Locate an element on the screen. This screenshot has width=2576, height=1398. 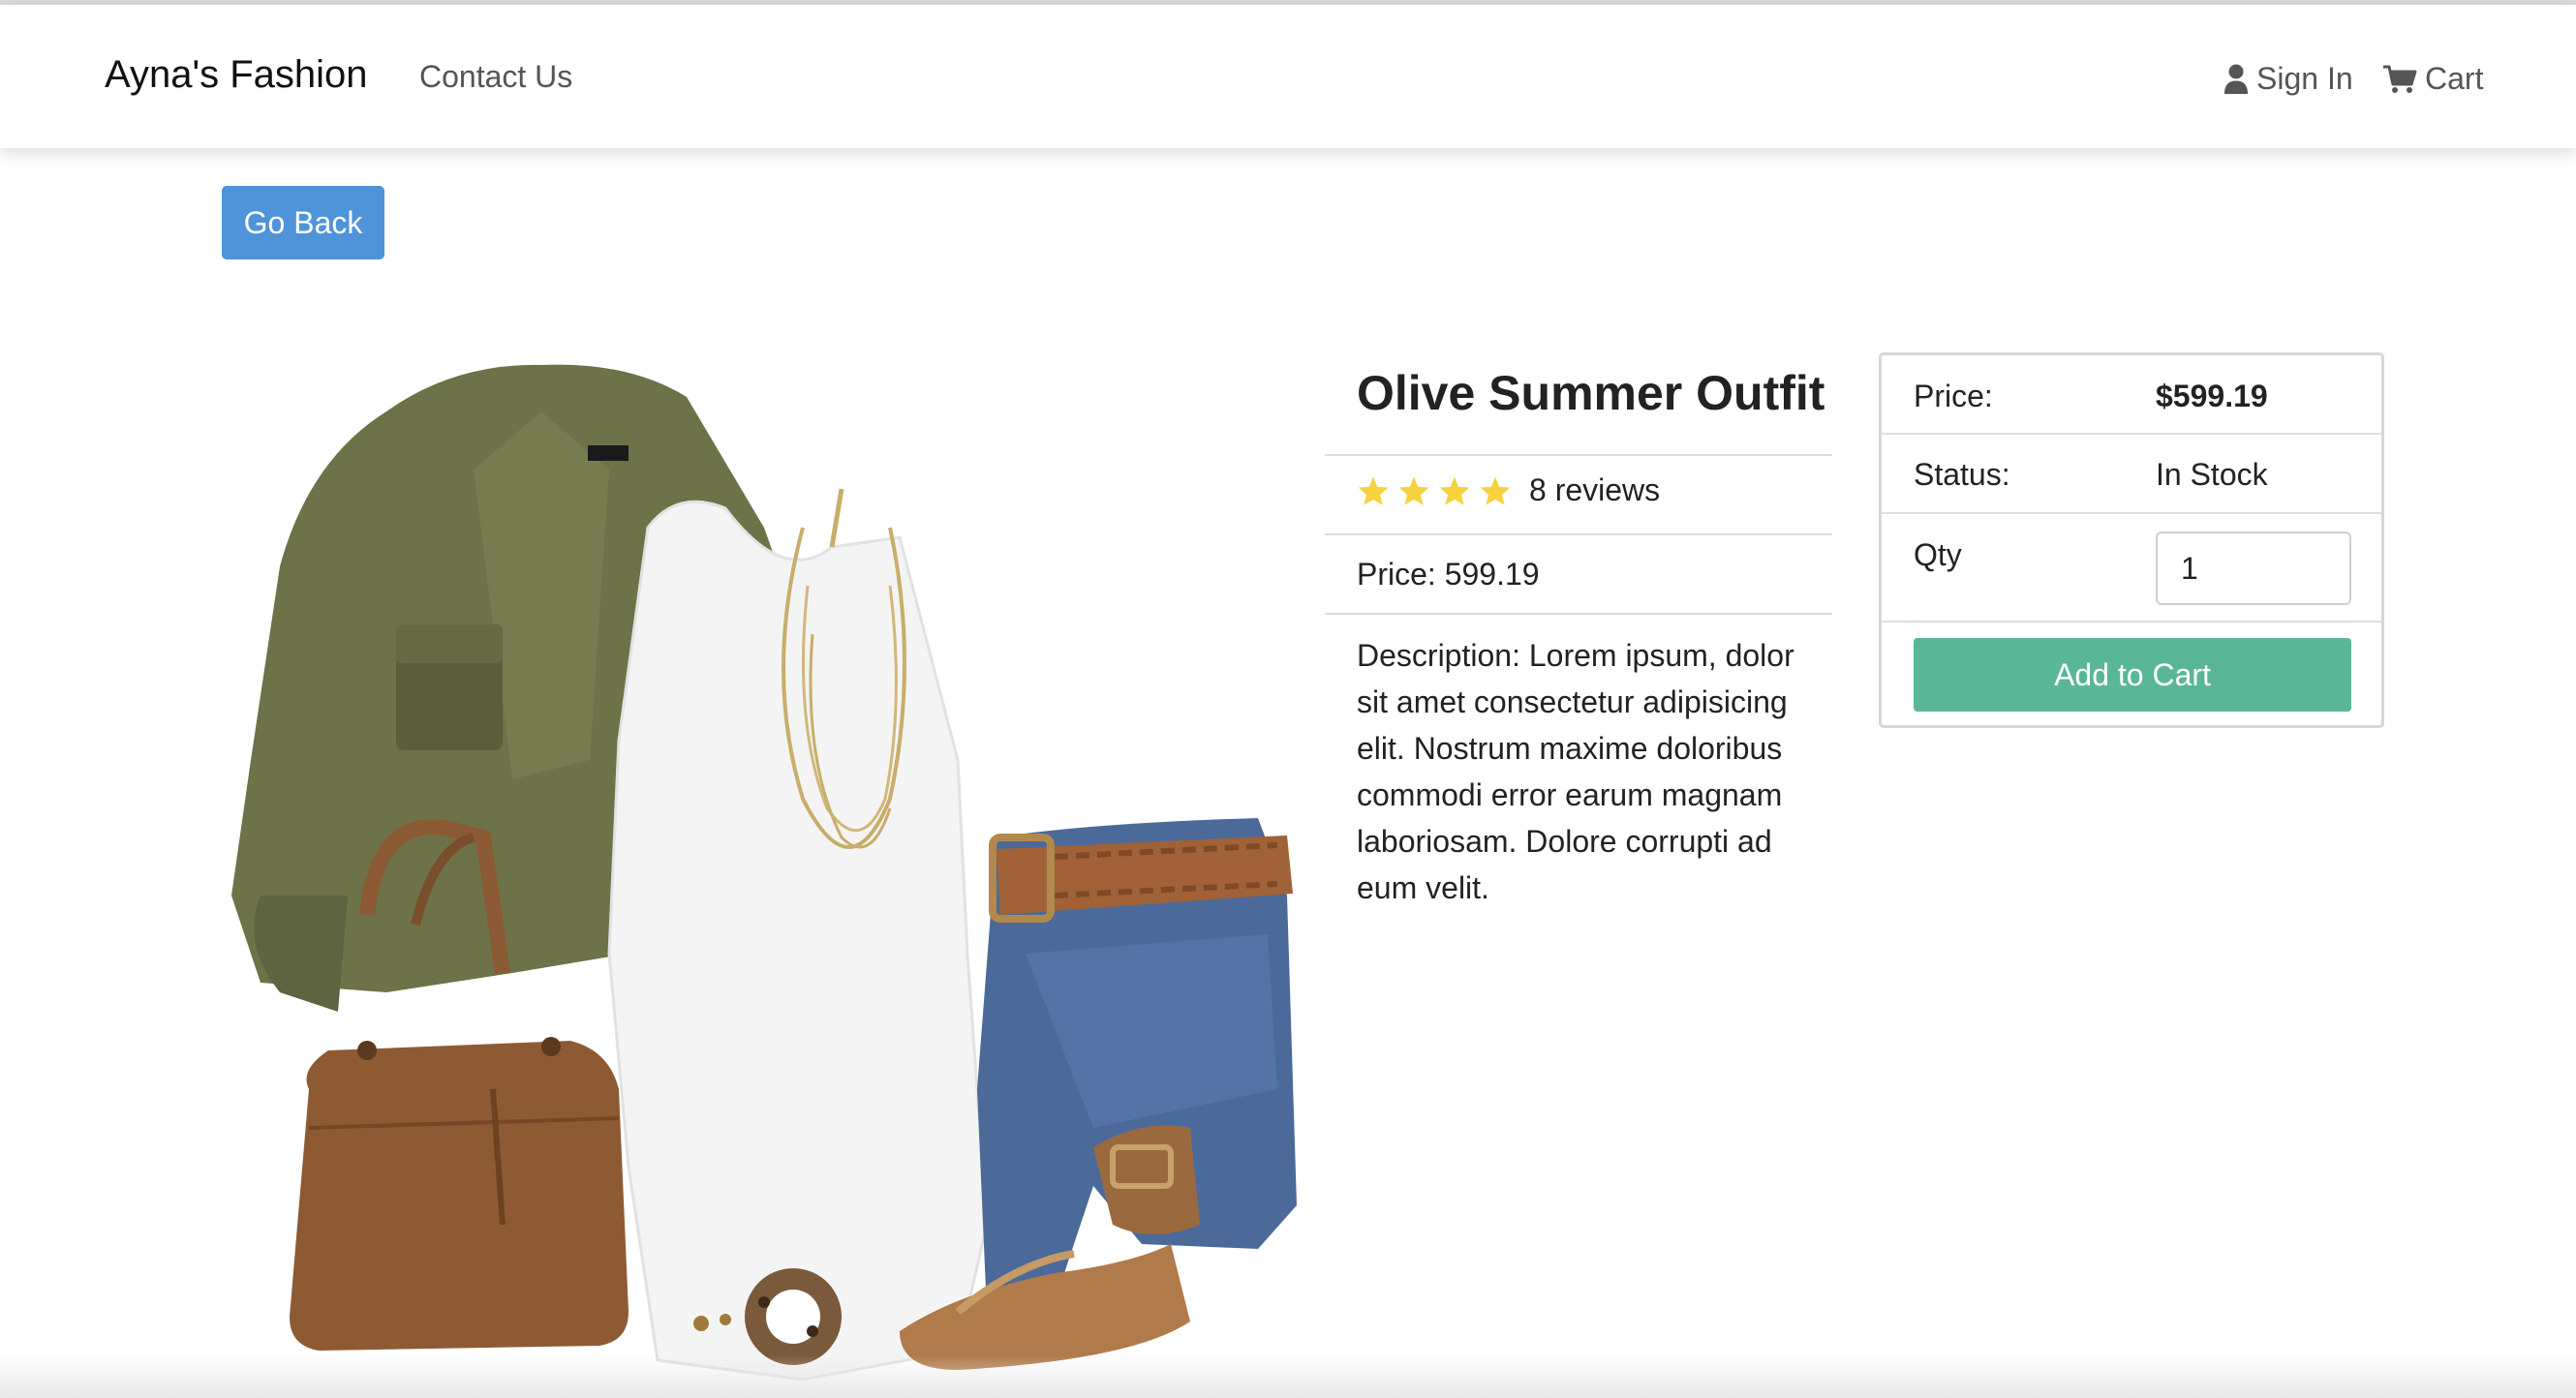
add-to-cart-button: Add to Cart is located at coordinates (2132, 675).